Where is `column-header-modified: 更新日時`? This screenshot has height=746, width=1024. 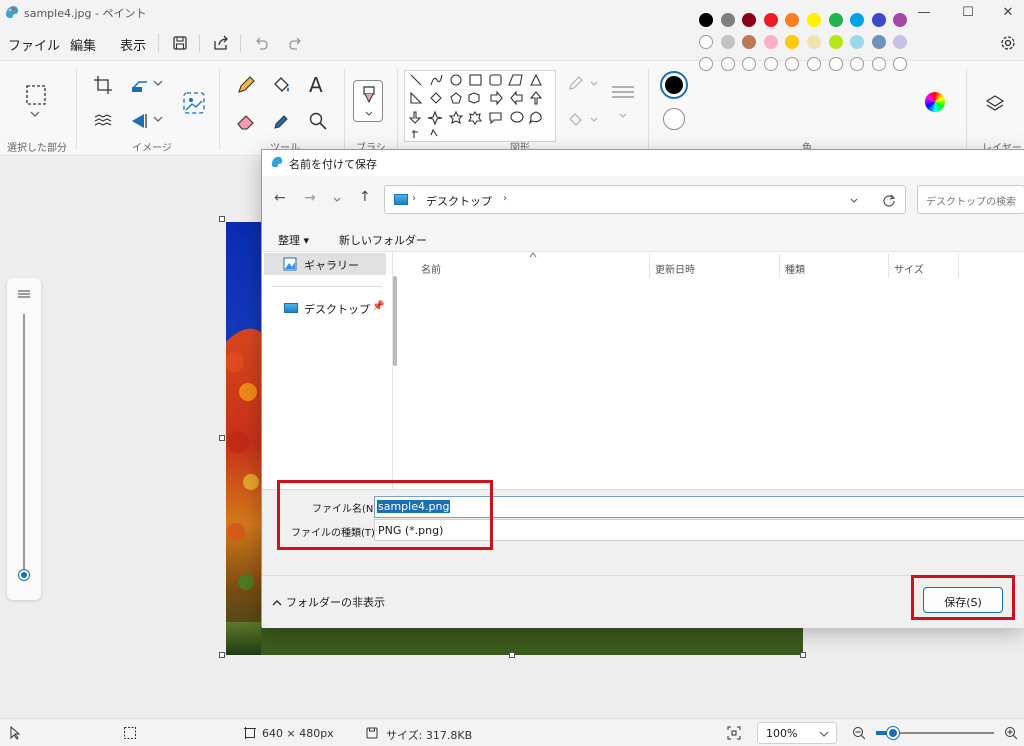 column-header-modified: 更新日時 is located at coordinates (675, 268).